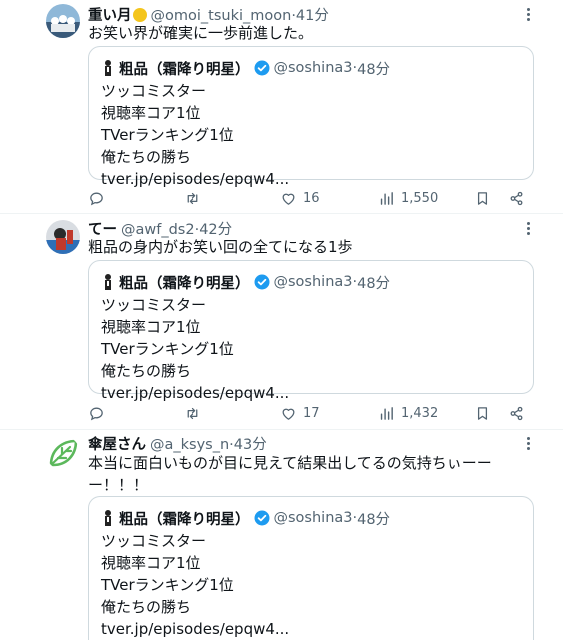 This screenshot has width=563, height=640. I want to click on action-bar: 17 1,432, so click(311, 413).